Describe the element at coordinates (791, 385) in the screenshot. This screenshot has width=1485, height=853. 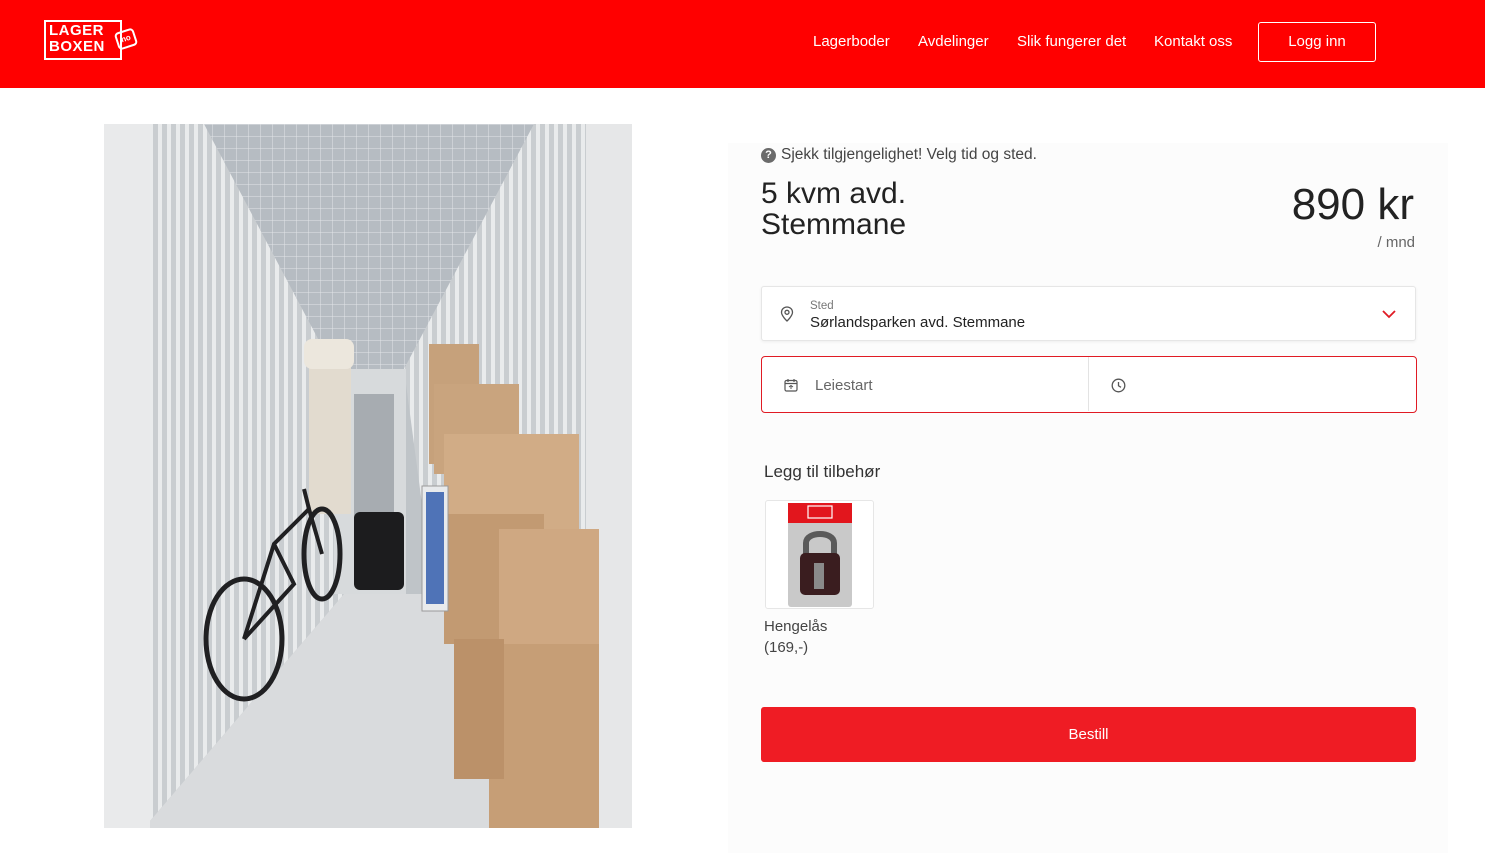
I see `calendar-icon` at that location.